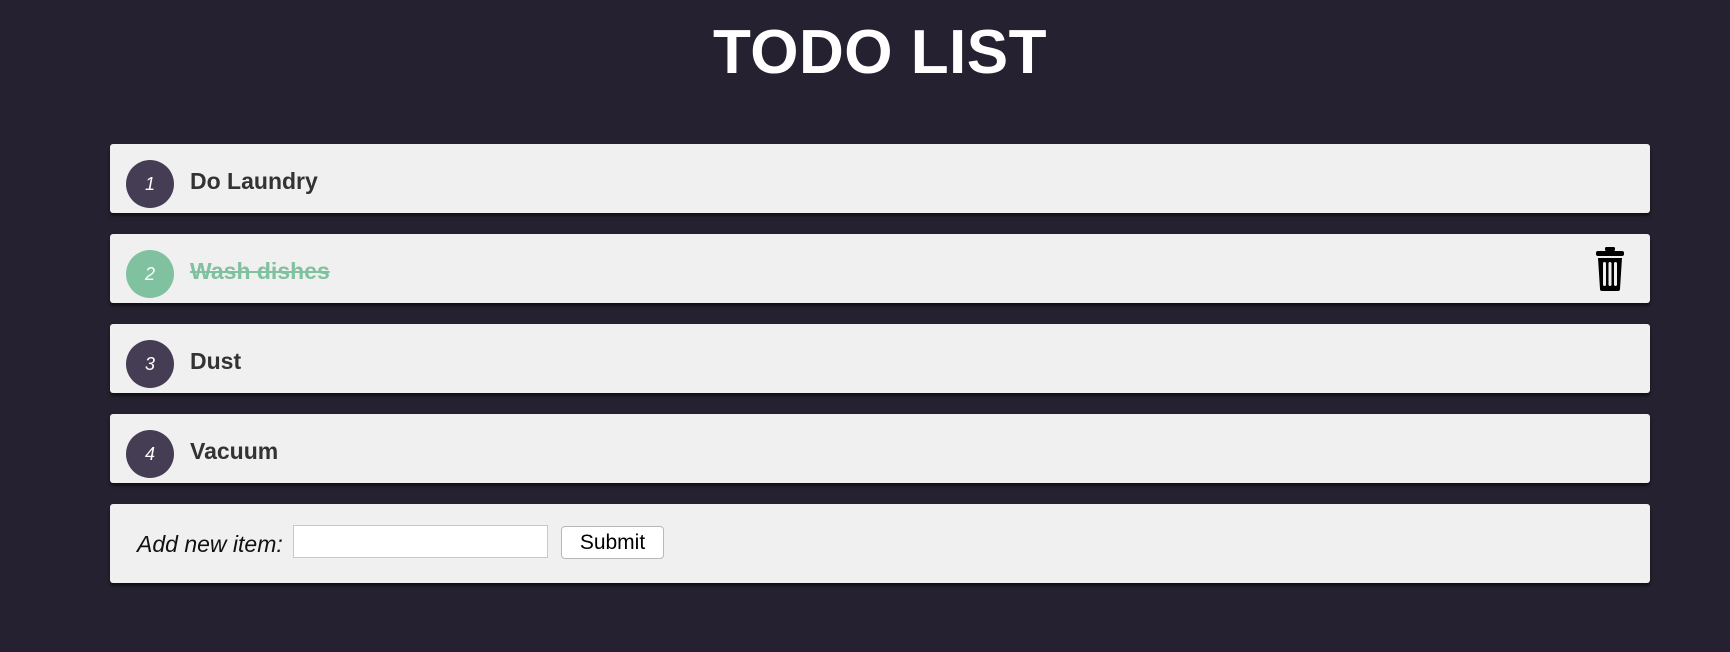 The width and height of the screenshot is (1730, 652). I want to click on todo-label: Vacuum, so click(234, 451).